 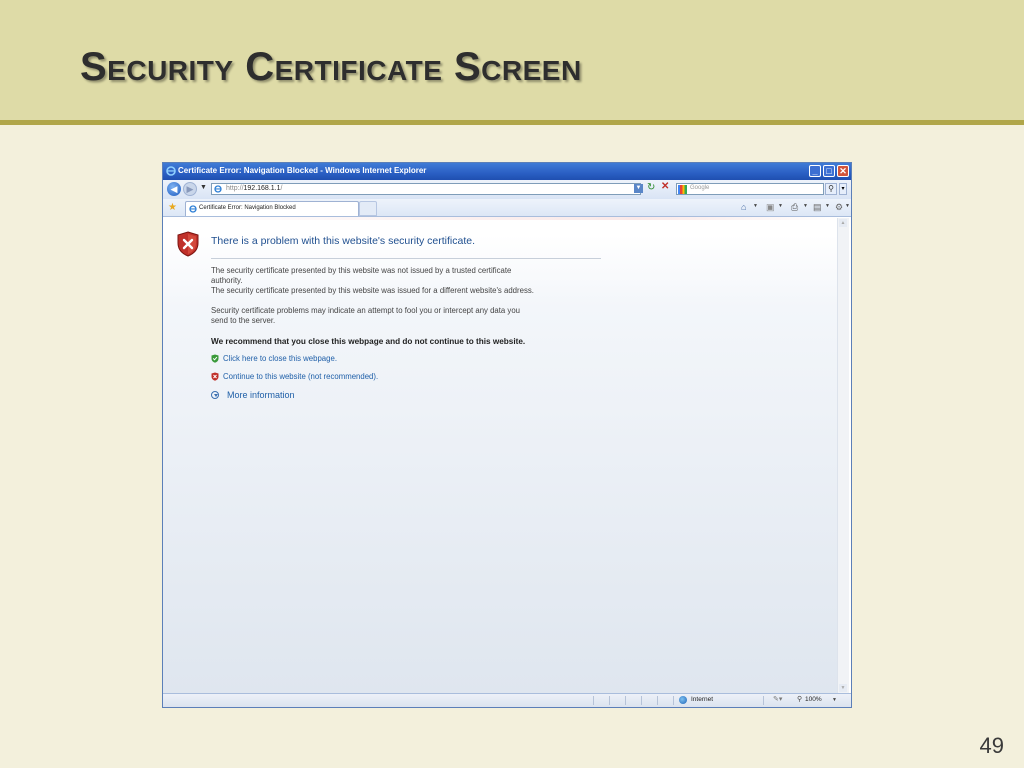 I want to click on zoom-icon: ⚲, so click(x=799, y=699).